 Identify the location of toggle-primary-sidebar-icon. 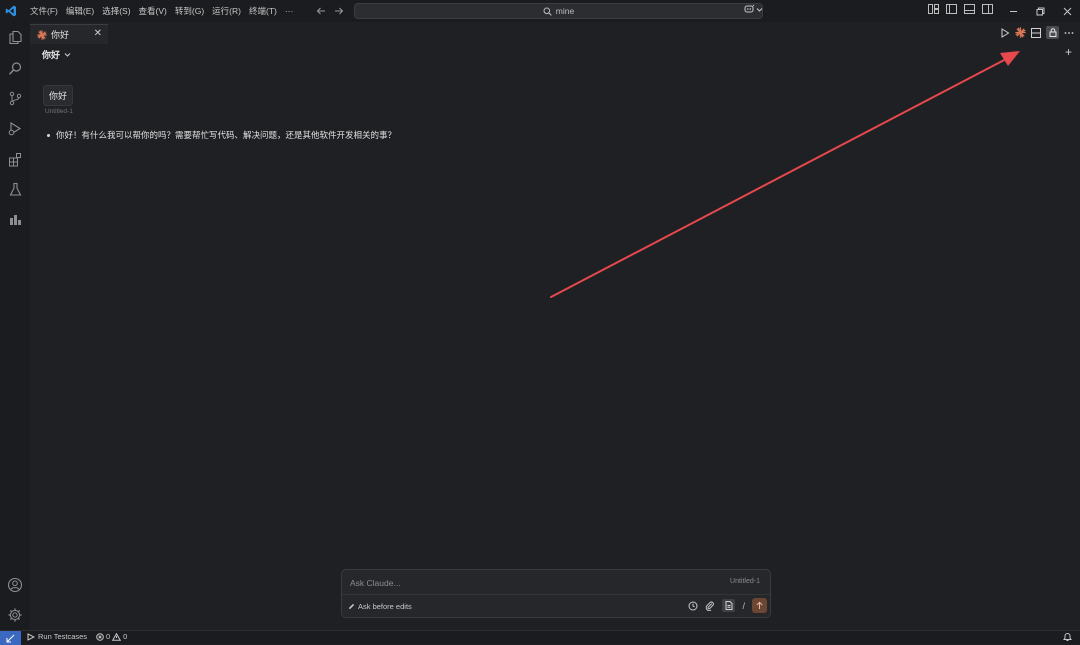
(951, 9).